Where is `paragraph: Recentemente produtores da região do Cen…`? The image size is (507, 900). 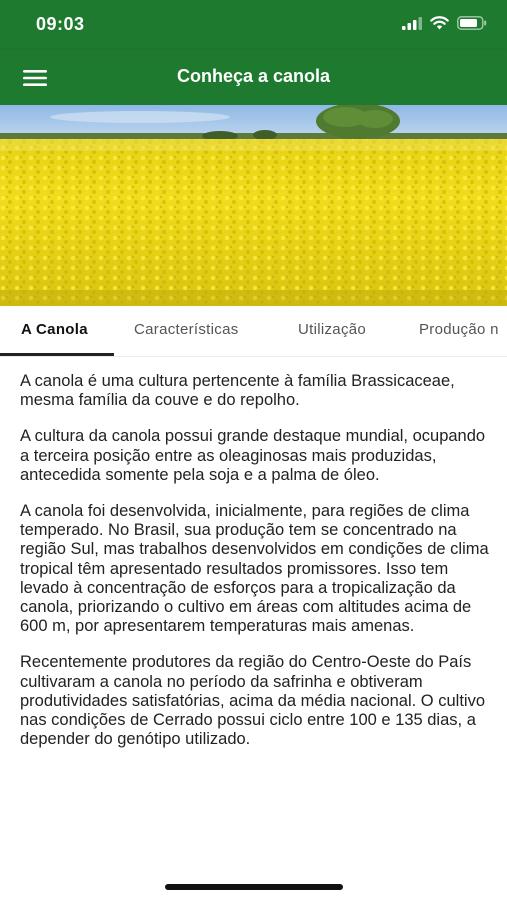 paragraph: Recentemente produtores da região do Cen… is located at coordinates (252, 701).